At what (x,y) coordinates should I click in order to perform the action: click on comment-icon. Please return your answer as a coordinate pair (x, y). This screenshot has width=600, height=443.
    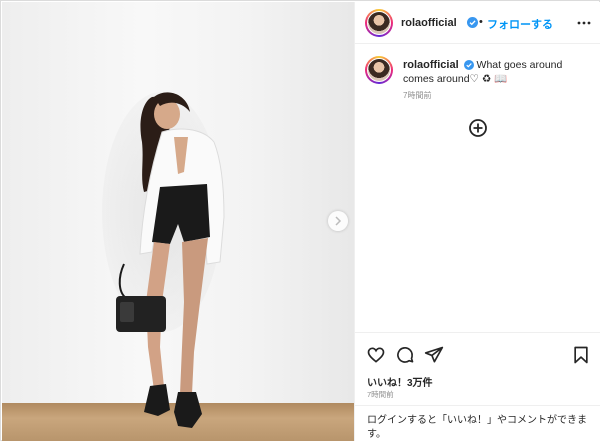
    Looking at the image, I should click on (405, 355).